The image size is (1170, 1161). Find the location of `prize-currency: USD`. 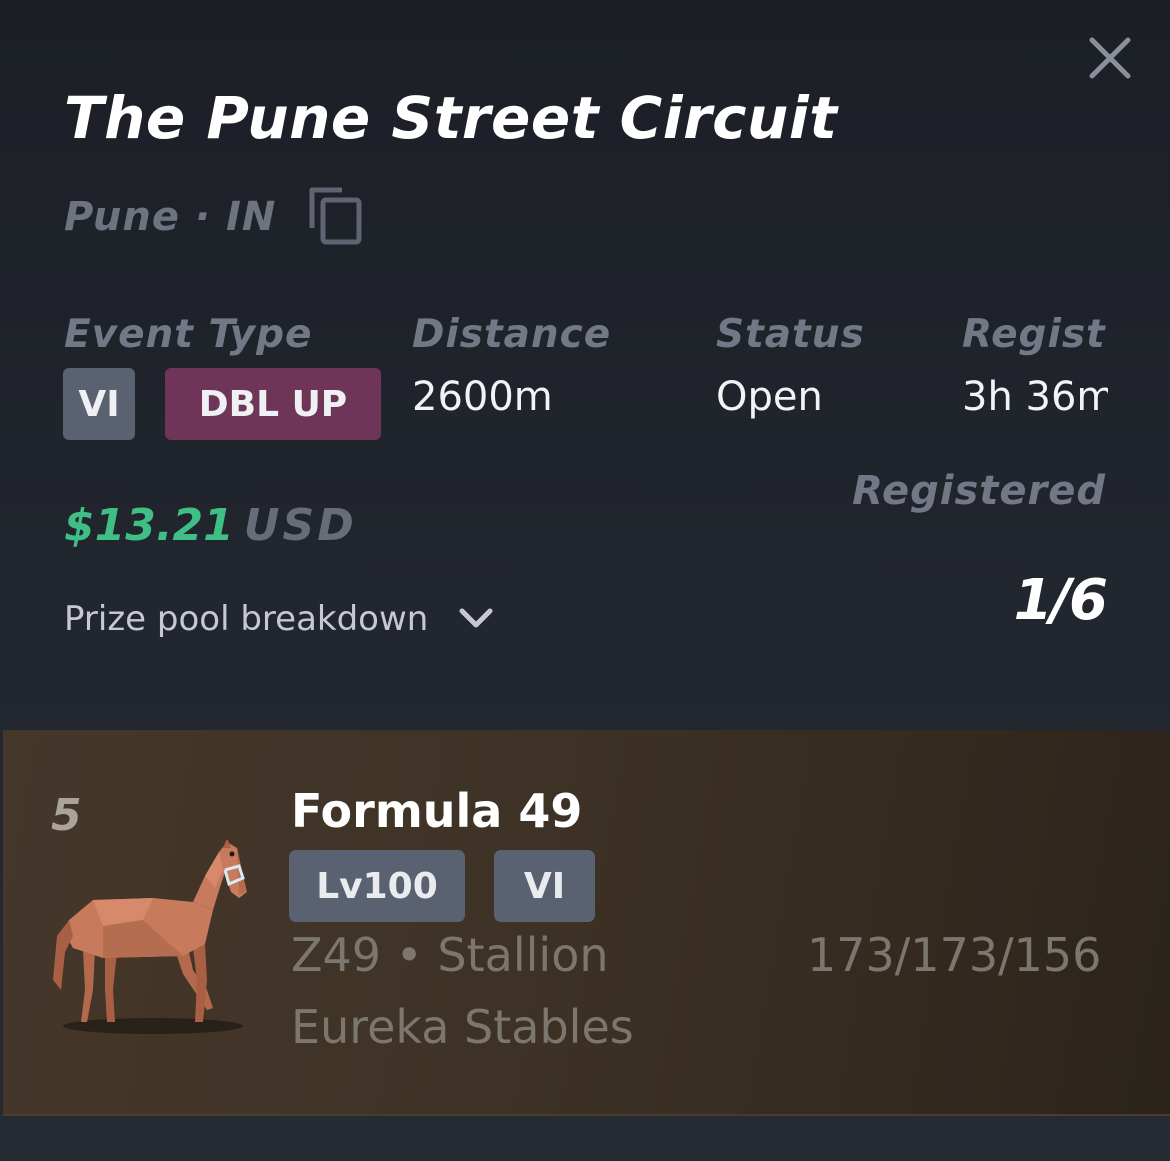

prize-currency: USD is located at coordinates (300, 525).